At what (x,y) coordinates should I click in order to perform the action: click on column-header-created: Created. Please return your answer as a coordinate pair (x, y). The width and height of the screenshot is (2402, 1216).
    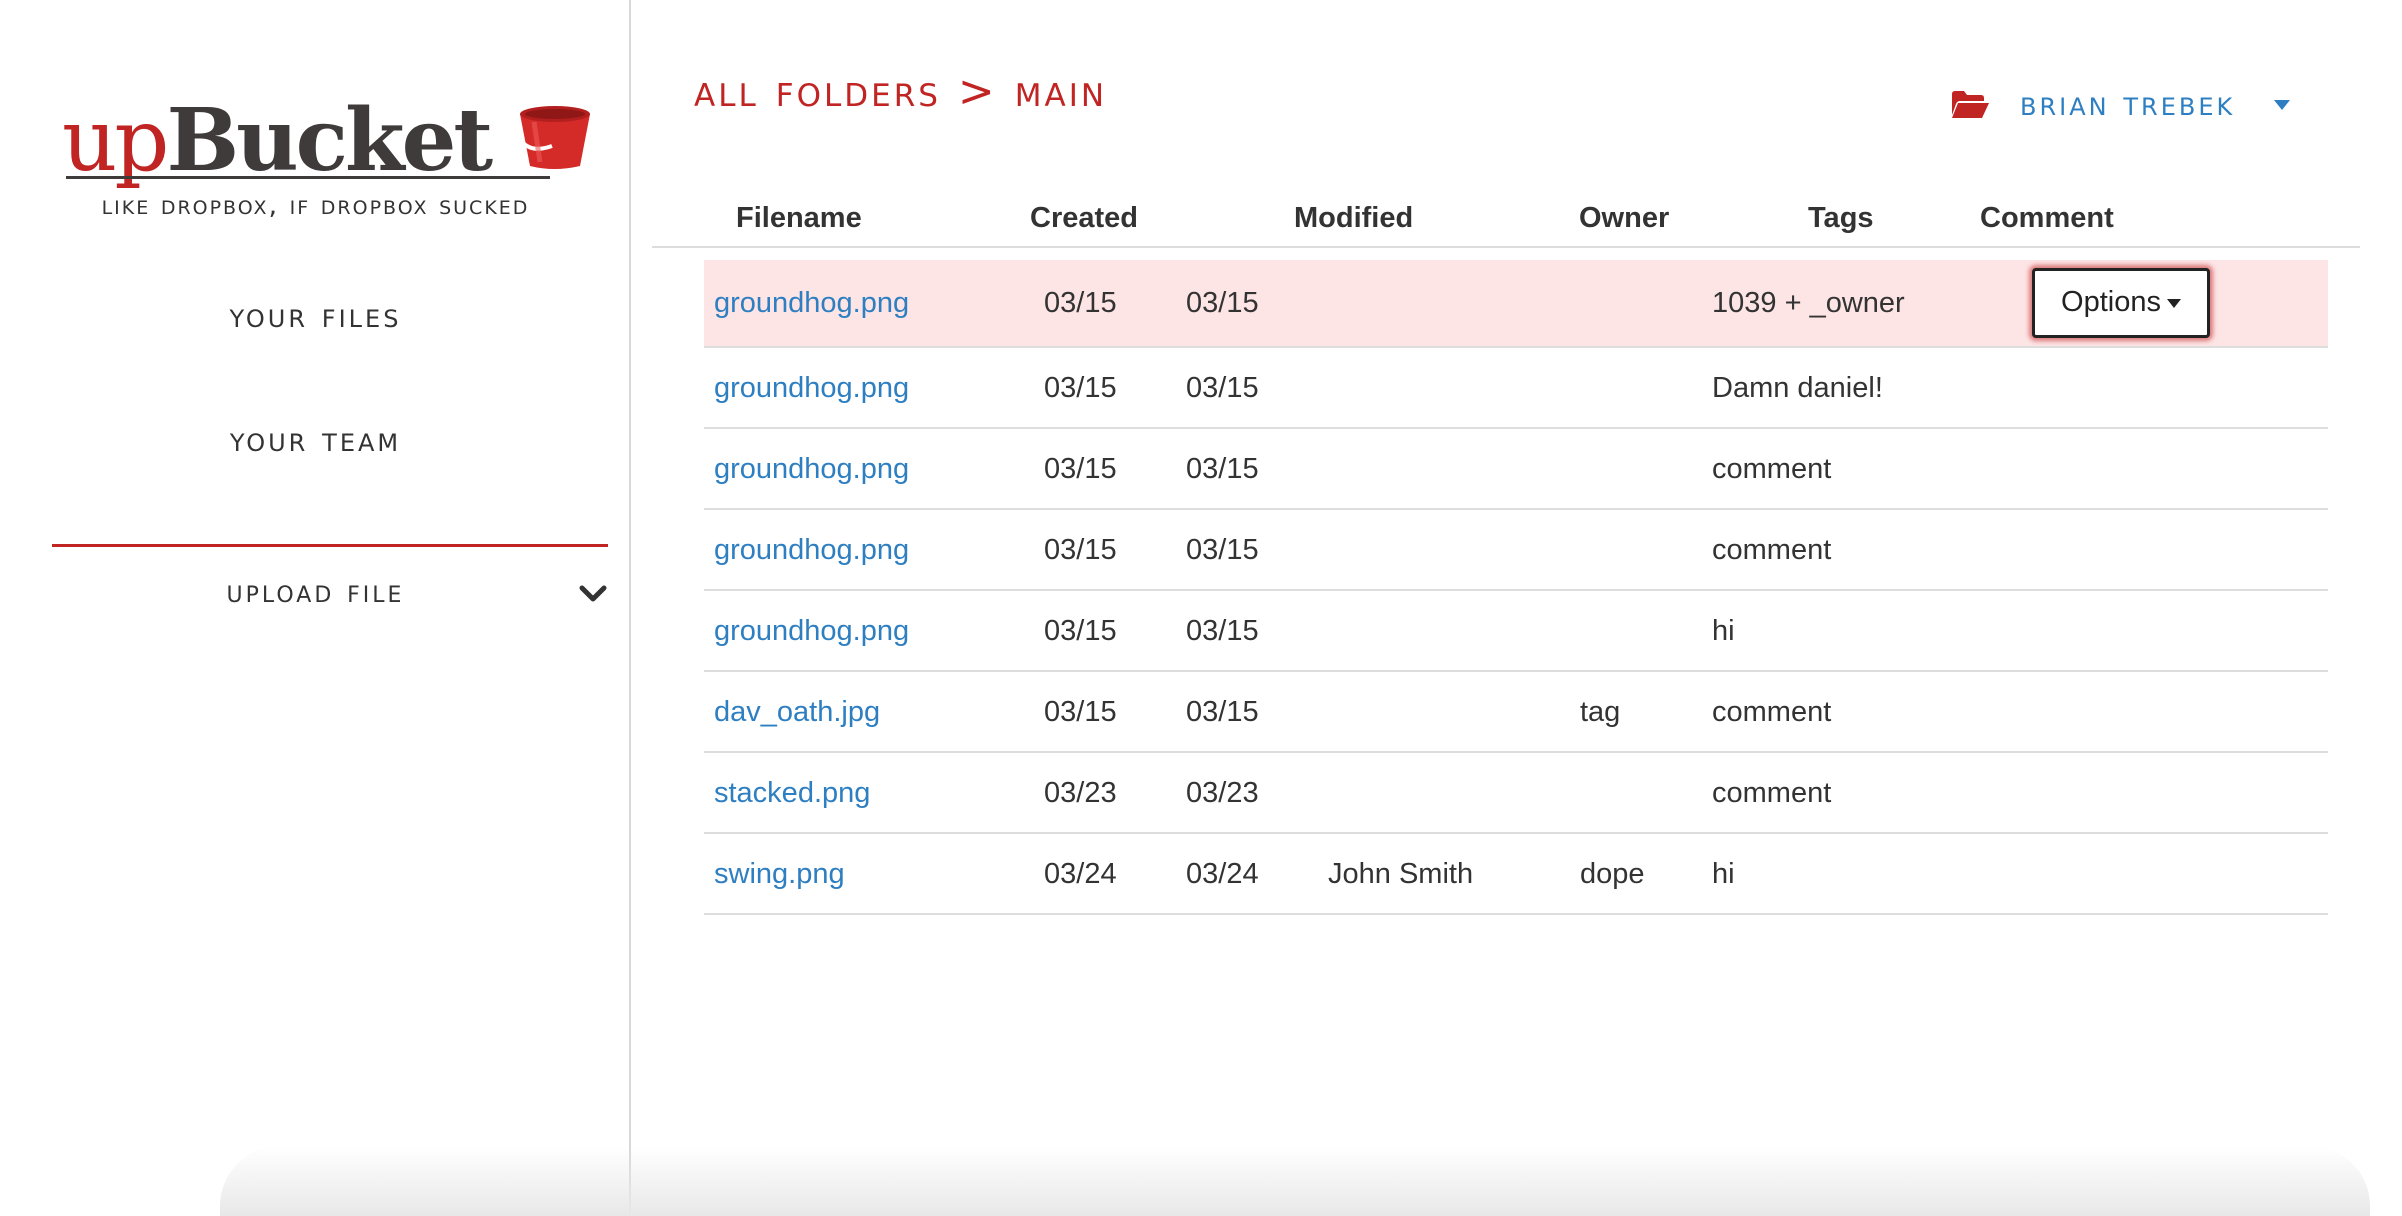
    Looking at the image, I should click on (1084, 218).